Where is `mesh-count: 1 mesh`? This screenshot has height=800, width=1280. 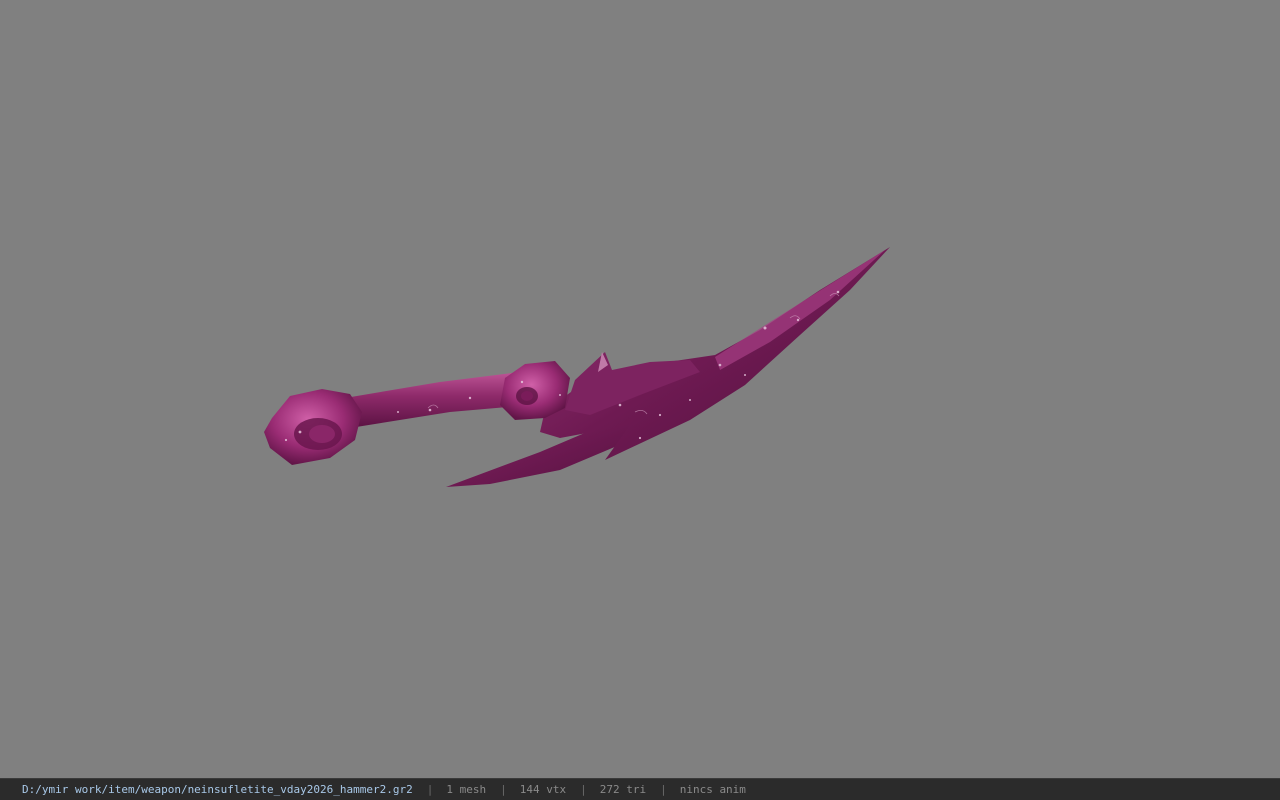
mesh-count: 1 mesh is located at coordinates (466, 789).